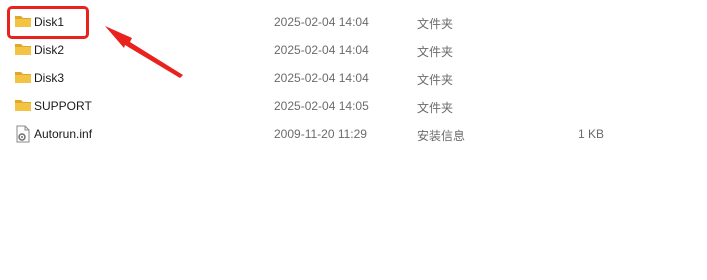  Describe the element at coordinates (23, 134) in the screenshot. I see `settings-file-icon` at that location.